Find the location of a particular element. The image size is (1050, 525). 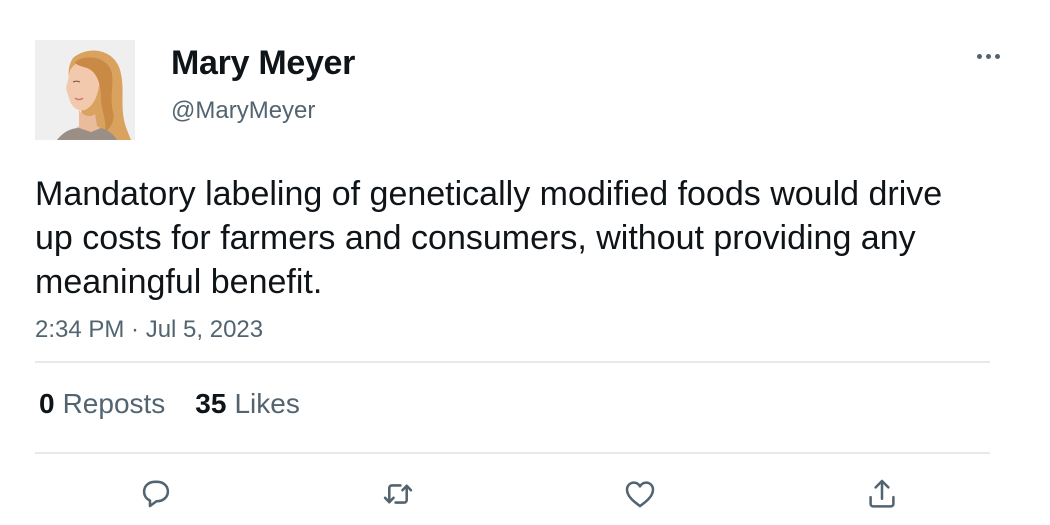

reposts-stat: 0 Reposts is located at coordinates (102, 404).